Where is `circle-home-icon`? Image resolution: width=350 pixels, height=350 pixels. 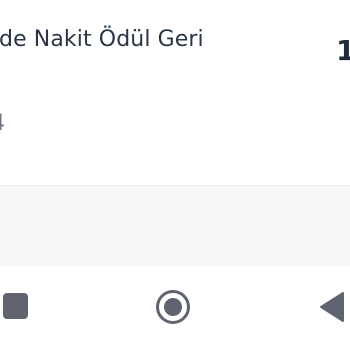
circle-home-icon is located at coordinates (173, 307).